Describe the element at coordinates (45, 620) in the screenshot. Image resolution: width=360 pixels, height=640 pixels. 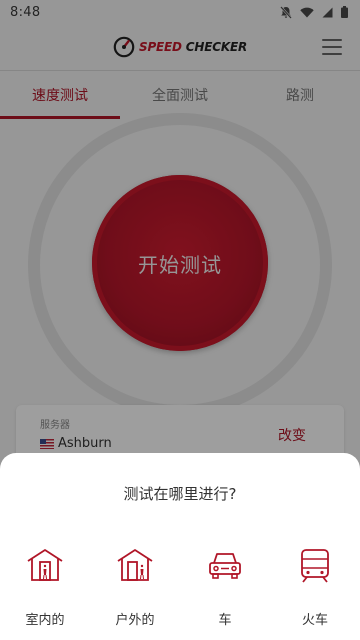
I see `option-indoor-label: 室内的` at that location.